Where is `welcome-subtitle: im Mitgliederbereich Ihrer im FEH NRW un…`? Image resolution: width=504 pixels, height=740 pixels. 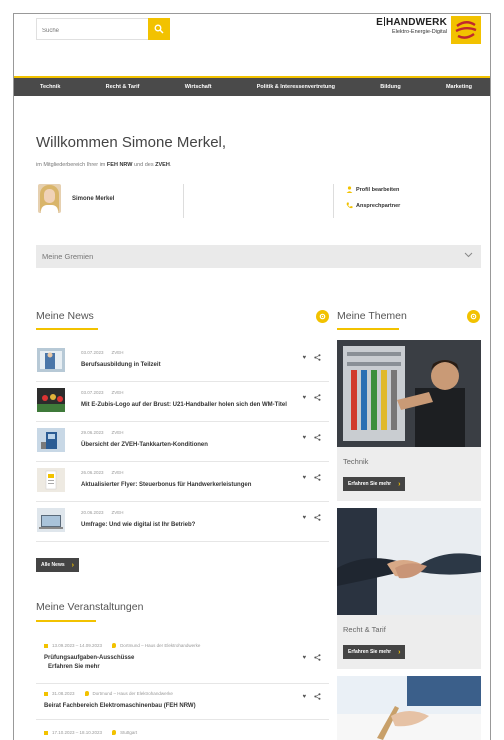
welcome-subtitle: im Mitgliederbereich Ihrer im FEH NRW un… is located at coordinates (103, 165).